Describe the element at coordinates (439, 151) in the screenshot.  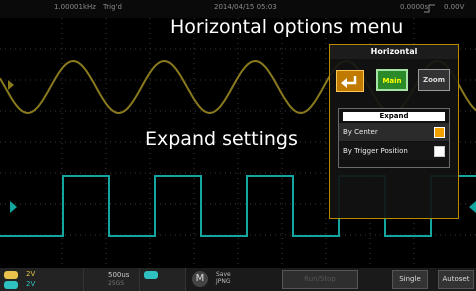
I see `by-trigger-position-checkbox` at that location.